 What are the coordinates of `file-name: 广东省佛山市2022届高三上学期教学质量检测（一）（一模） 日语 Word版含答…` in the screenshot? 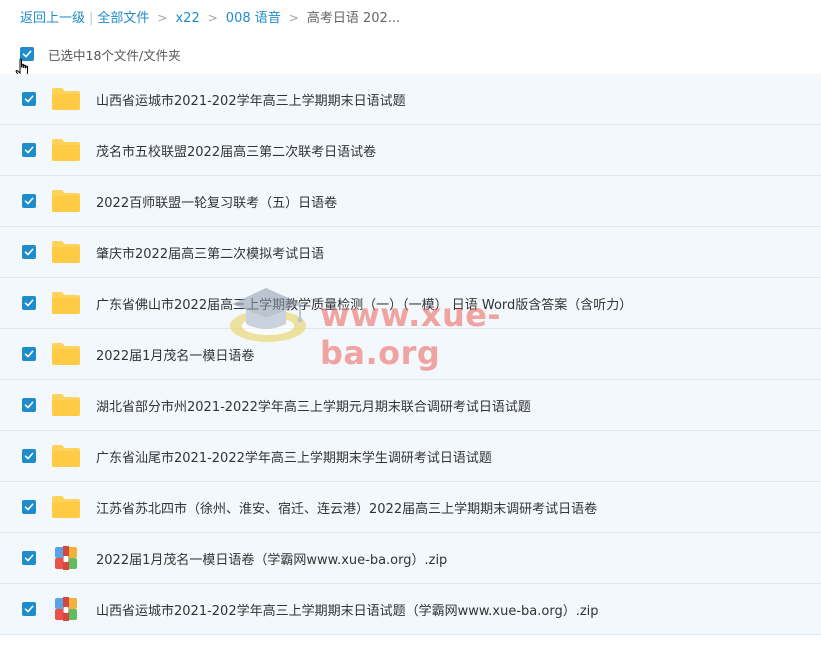 It's located at (364, 303).